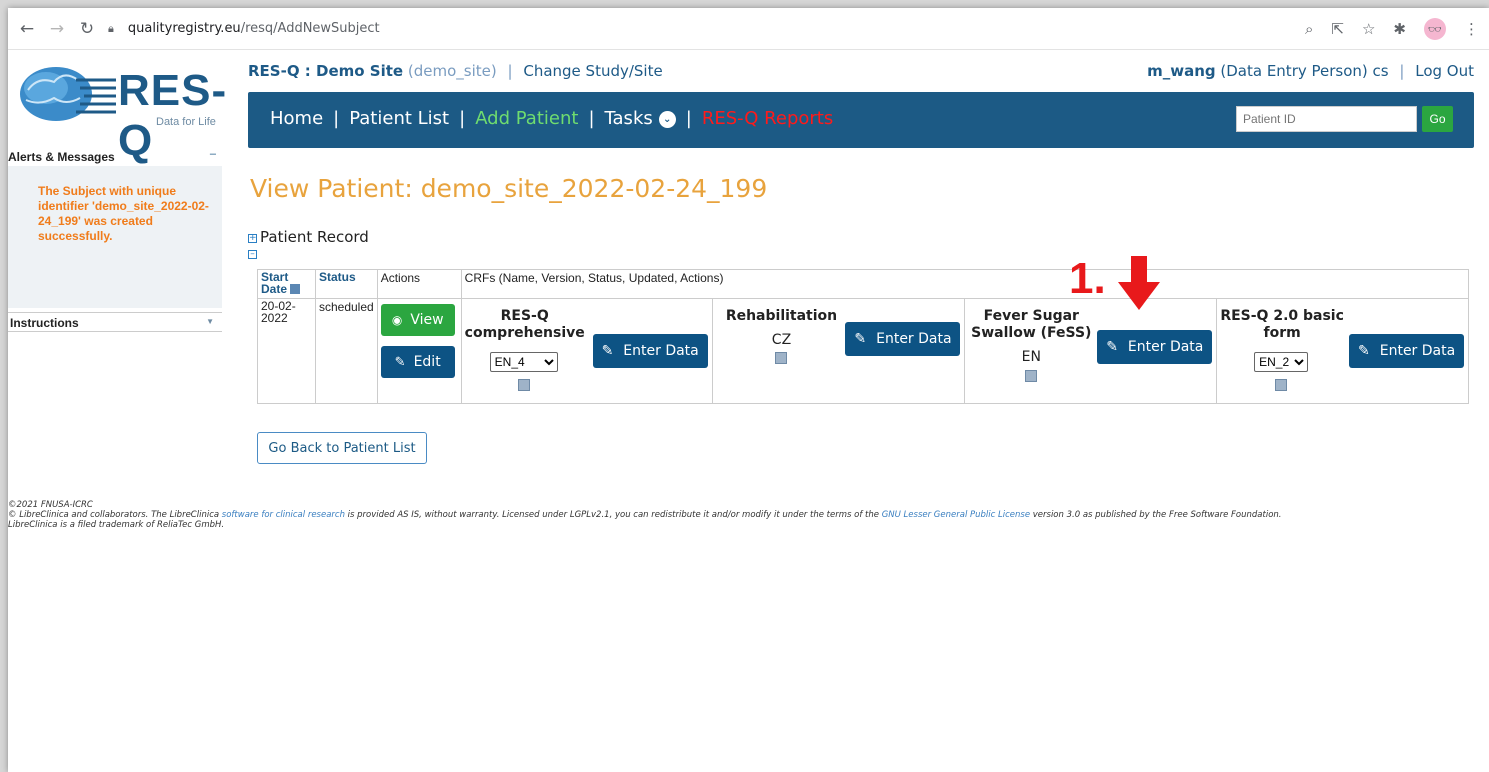  What do you see at coordinates (286, 351) in the screenshot?
I see `start-date-cell: 20-02-2022` at bounding box center [286, 351].